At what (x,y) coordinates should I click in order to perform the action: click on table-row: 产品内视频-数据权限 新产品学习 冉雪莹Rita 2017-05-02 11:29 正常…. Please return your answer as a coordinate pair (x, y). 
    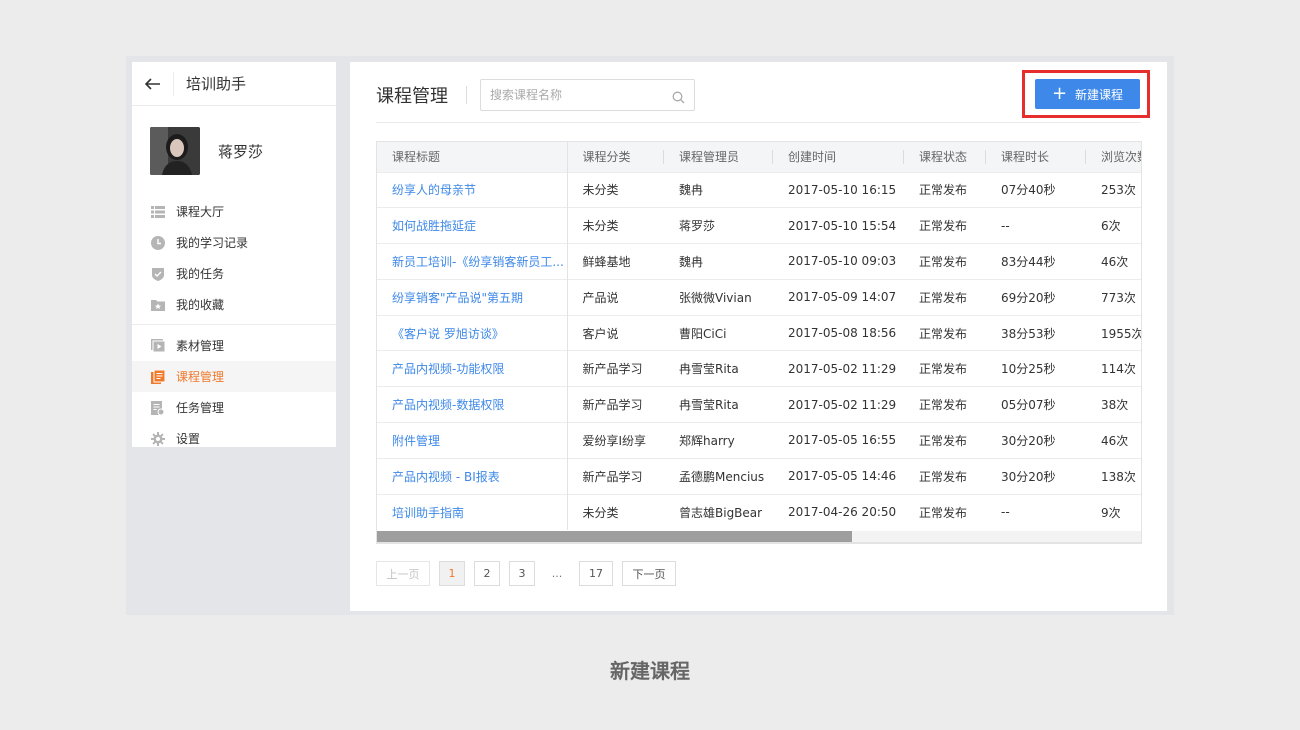
    Looking at the image, I should click on (759, 404).